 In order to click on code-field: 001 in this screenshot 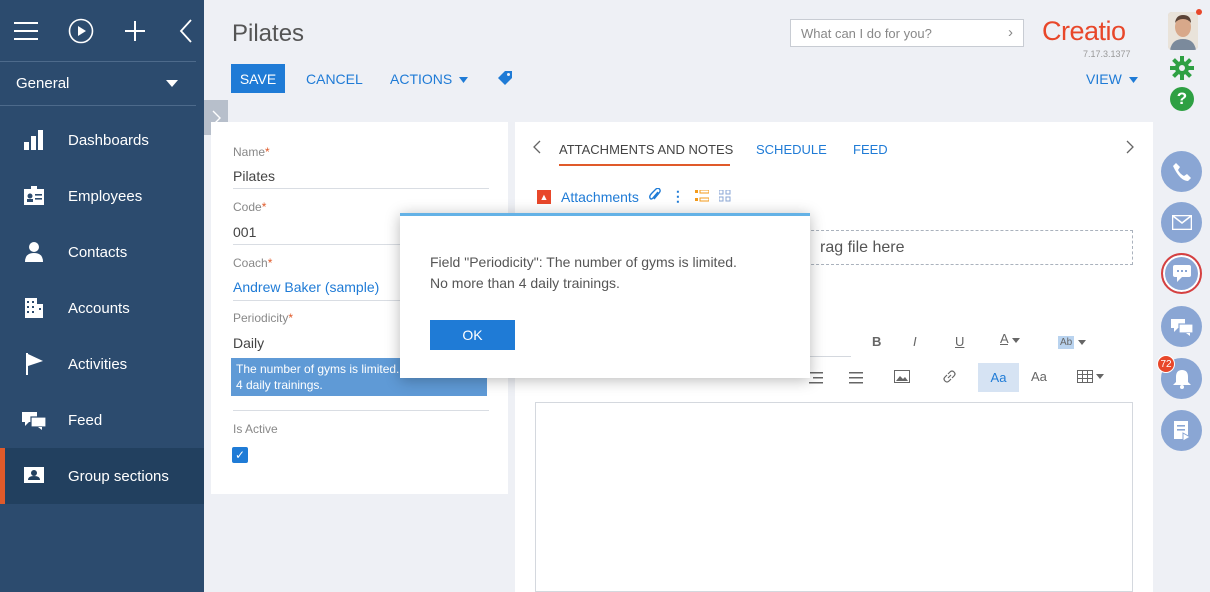, I will do `click(244, 232)`.